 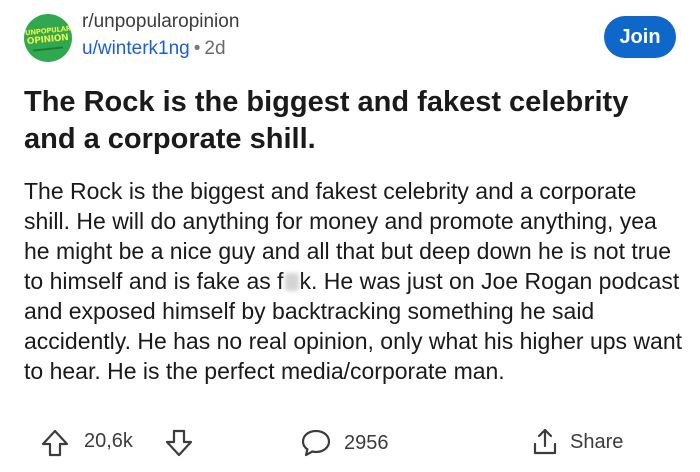 What do you see at coordinates (366, 442) in the screenshot?
I see `comment-count: 2956` at bounding box center [366, 442].